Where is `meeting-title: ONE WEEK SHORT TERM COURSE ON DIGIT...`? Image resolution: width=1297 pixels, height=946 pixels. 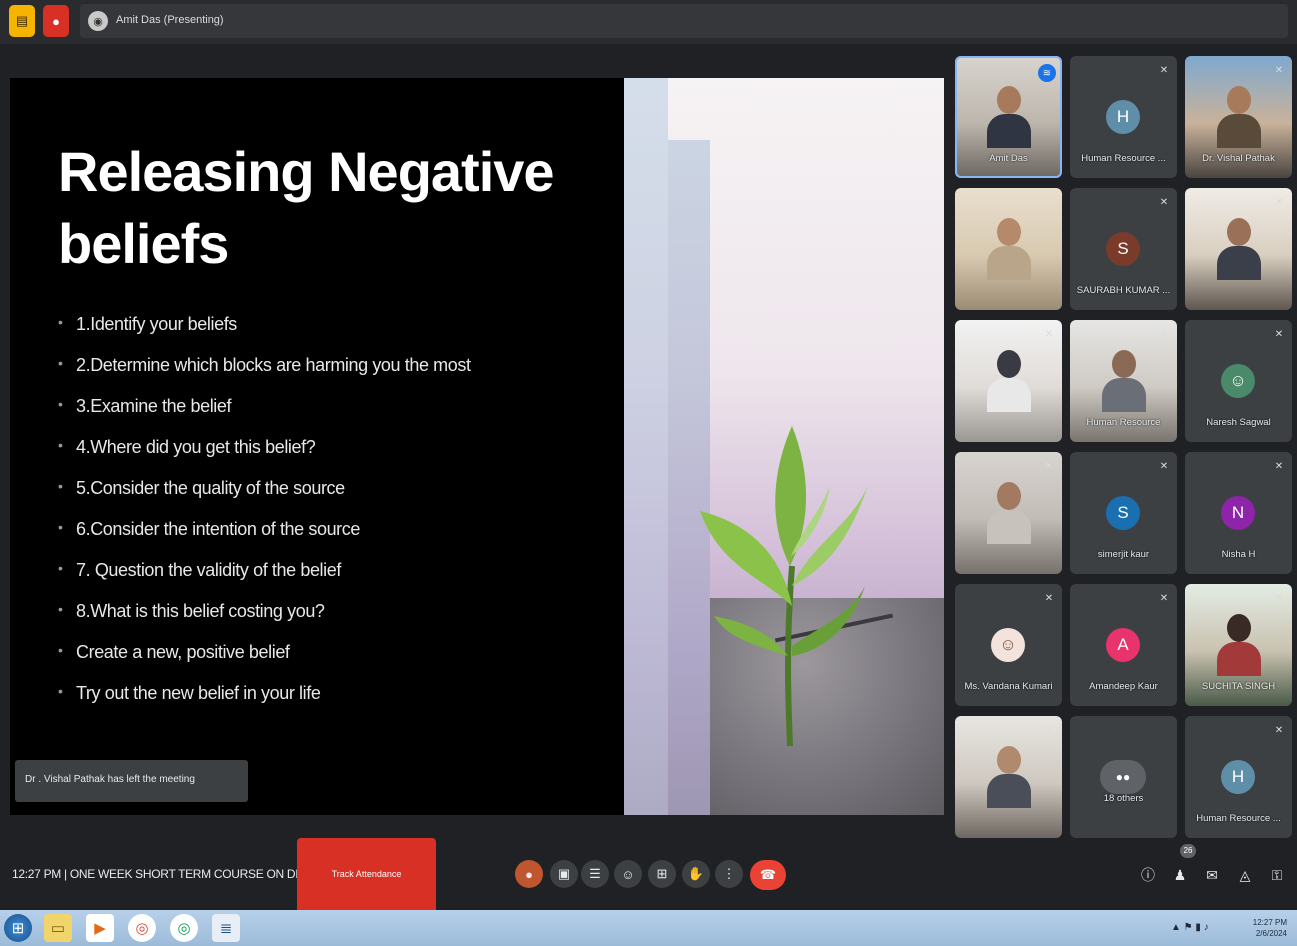 meeting-title: ONE WEEK SHORT TERM COURSE ON DIGIT... is located at coordinates (197, 874).